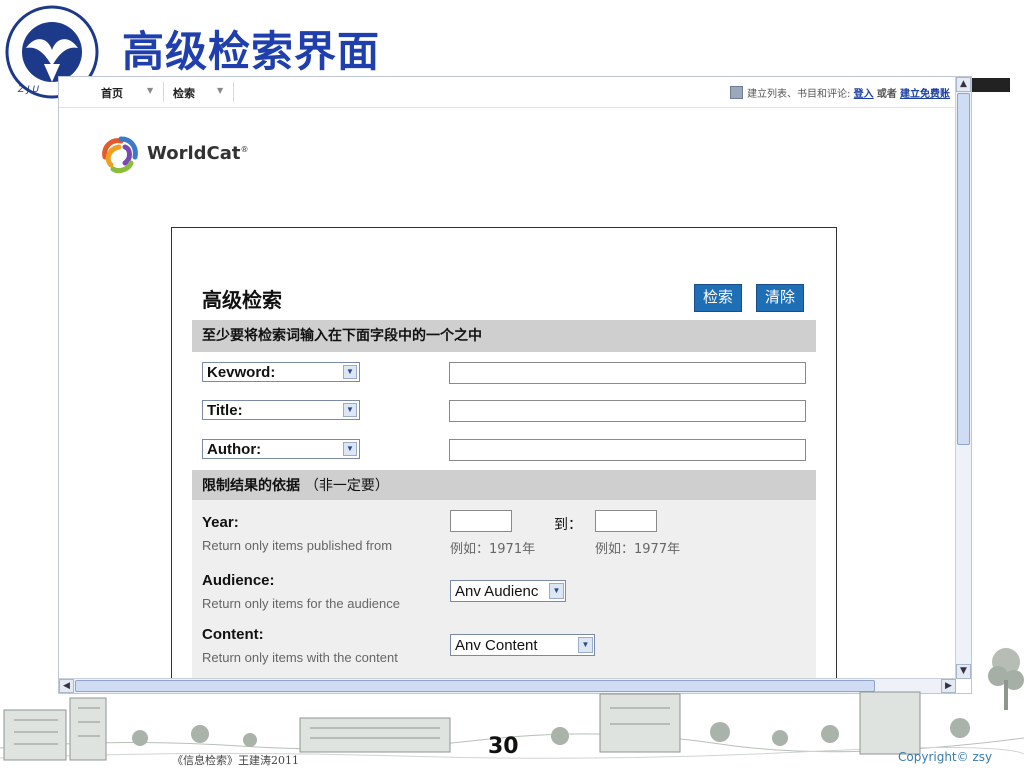  Describe the element at coordinates (627, 411) in the screenshot. I see `title-input` at that location.